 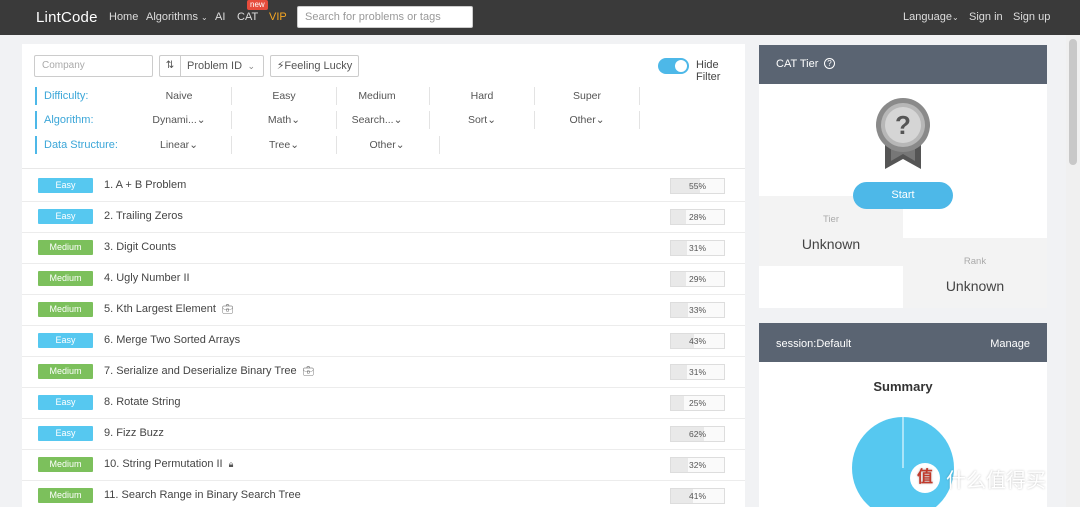 I want to click on manage-link: Manage, so click(x=1010, y=344).